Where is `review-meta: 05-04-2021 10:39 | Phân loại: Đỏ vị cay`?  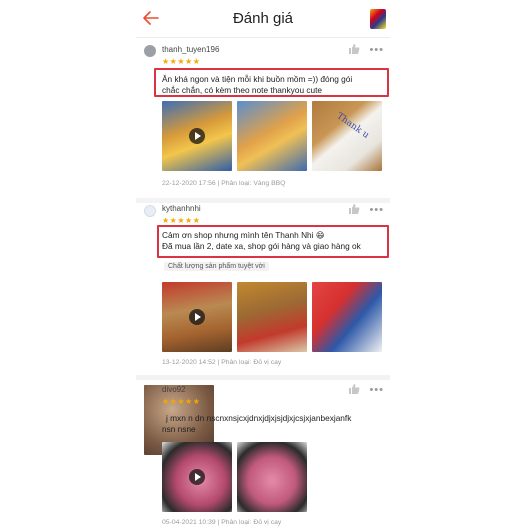 review-meta: 05-04-2021 10:39 | Phân loại: Đỏ vị cay is located at coordinates (222, 522).